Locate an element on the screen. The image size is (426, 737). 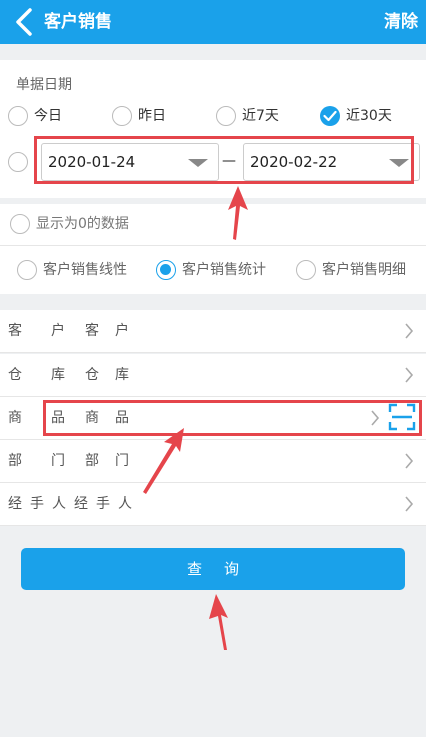
filter-label: 手人经手人 is located at coordinates (85, 504).